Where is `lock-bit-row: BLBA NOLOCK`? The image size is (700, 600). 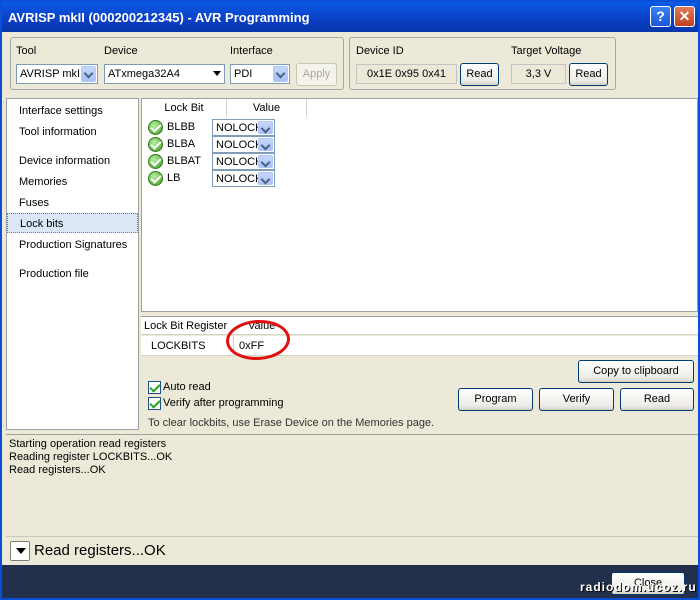 lock-bit-row: BLBA NOLOCK is located at coordinates (223, 144).